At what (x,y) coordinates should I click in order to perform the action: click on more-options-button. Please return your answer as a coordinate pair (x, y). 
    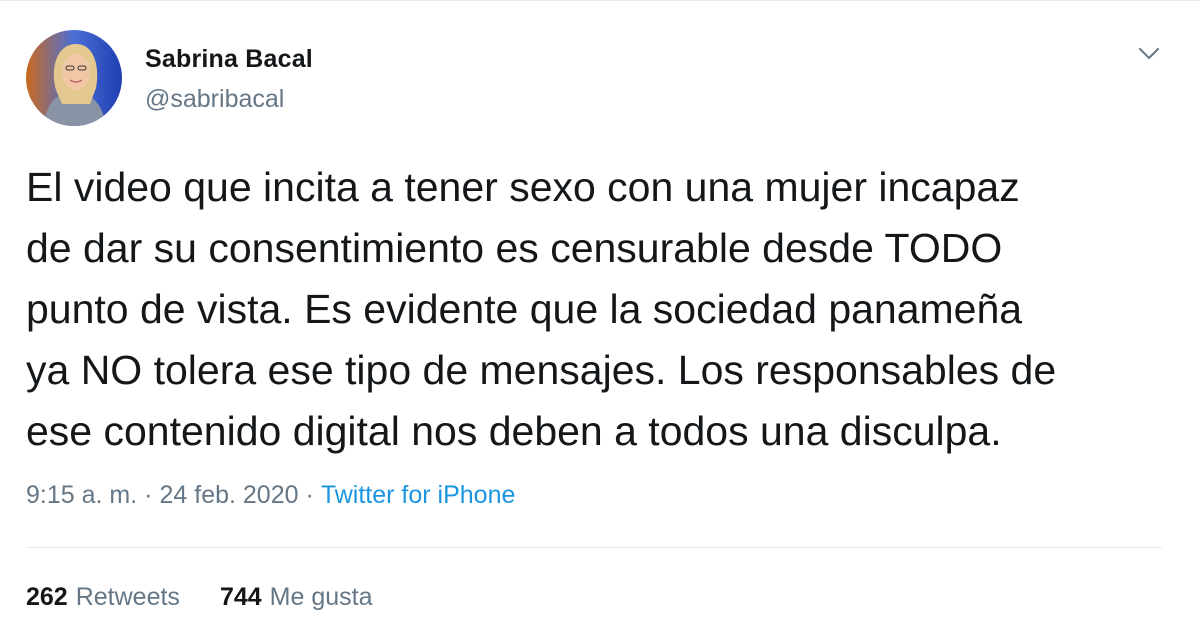
    Looking at the image, I should click on (1149, 54).